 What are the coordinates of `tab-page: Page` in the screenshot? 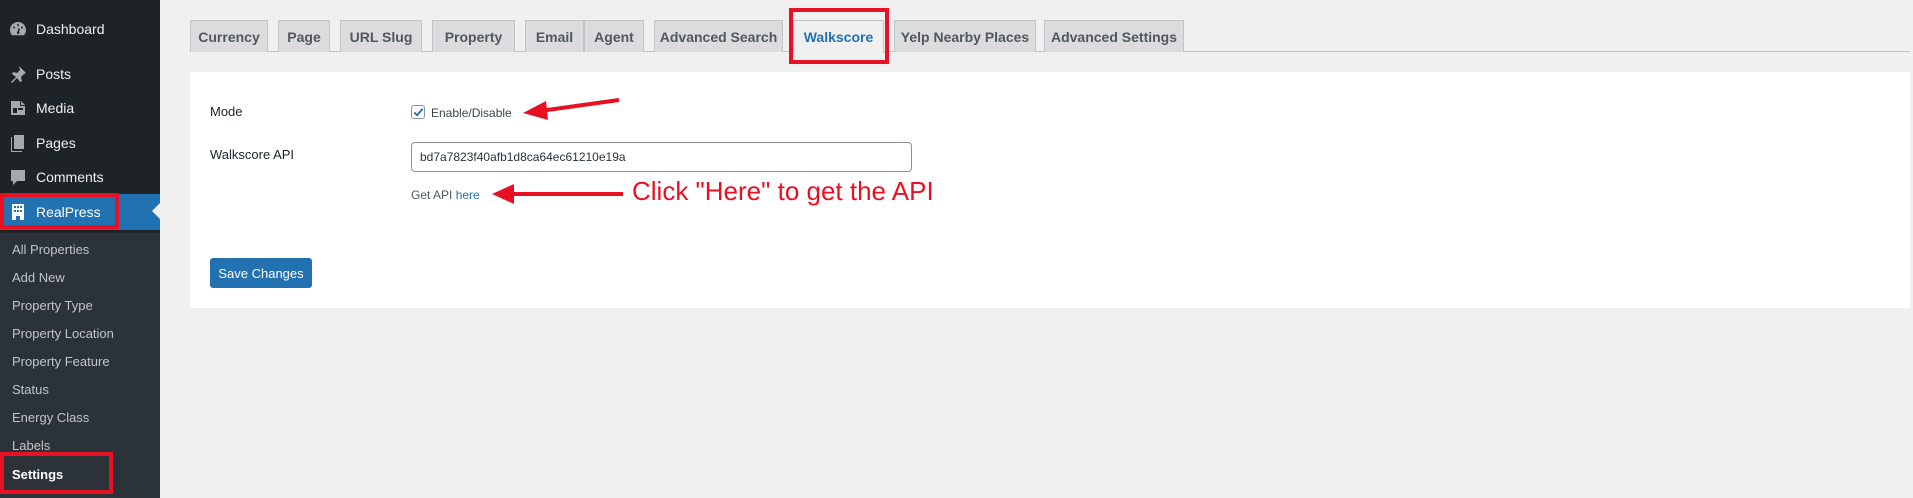 It's located at (304, 36).